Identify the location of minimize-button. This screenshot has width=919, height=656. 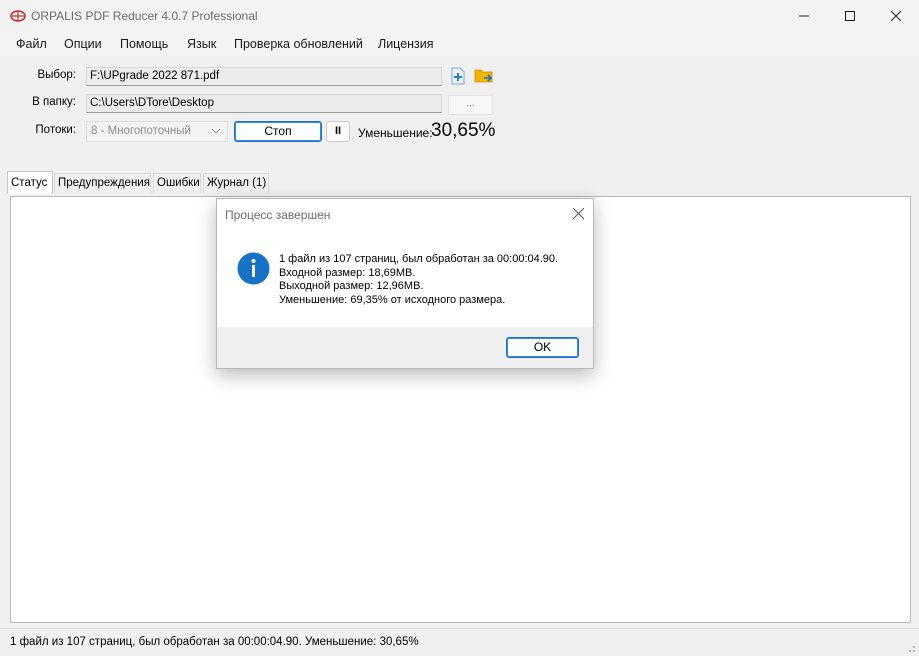
(804, 16).